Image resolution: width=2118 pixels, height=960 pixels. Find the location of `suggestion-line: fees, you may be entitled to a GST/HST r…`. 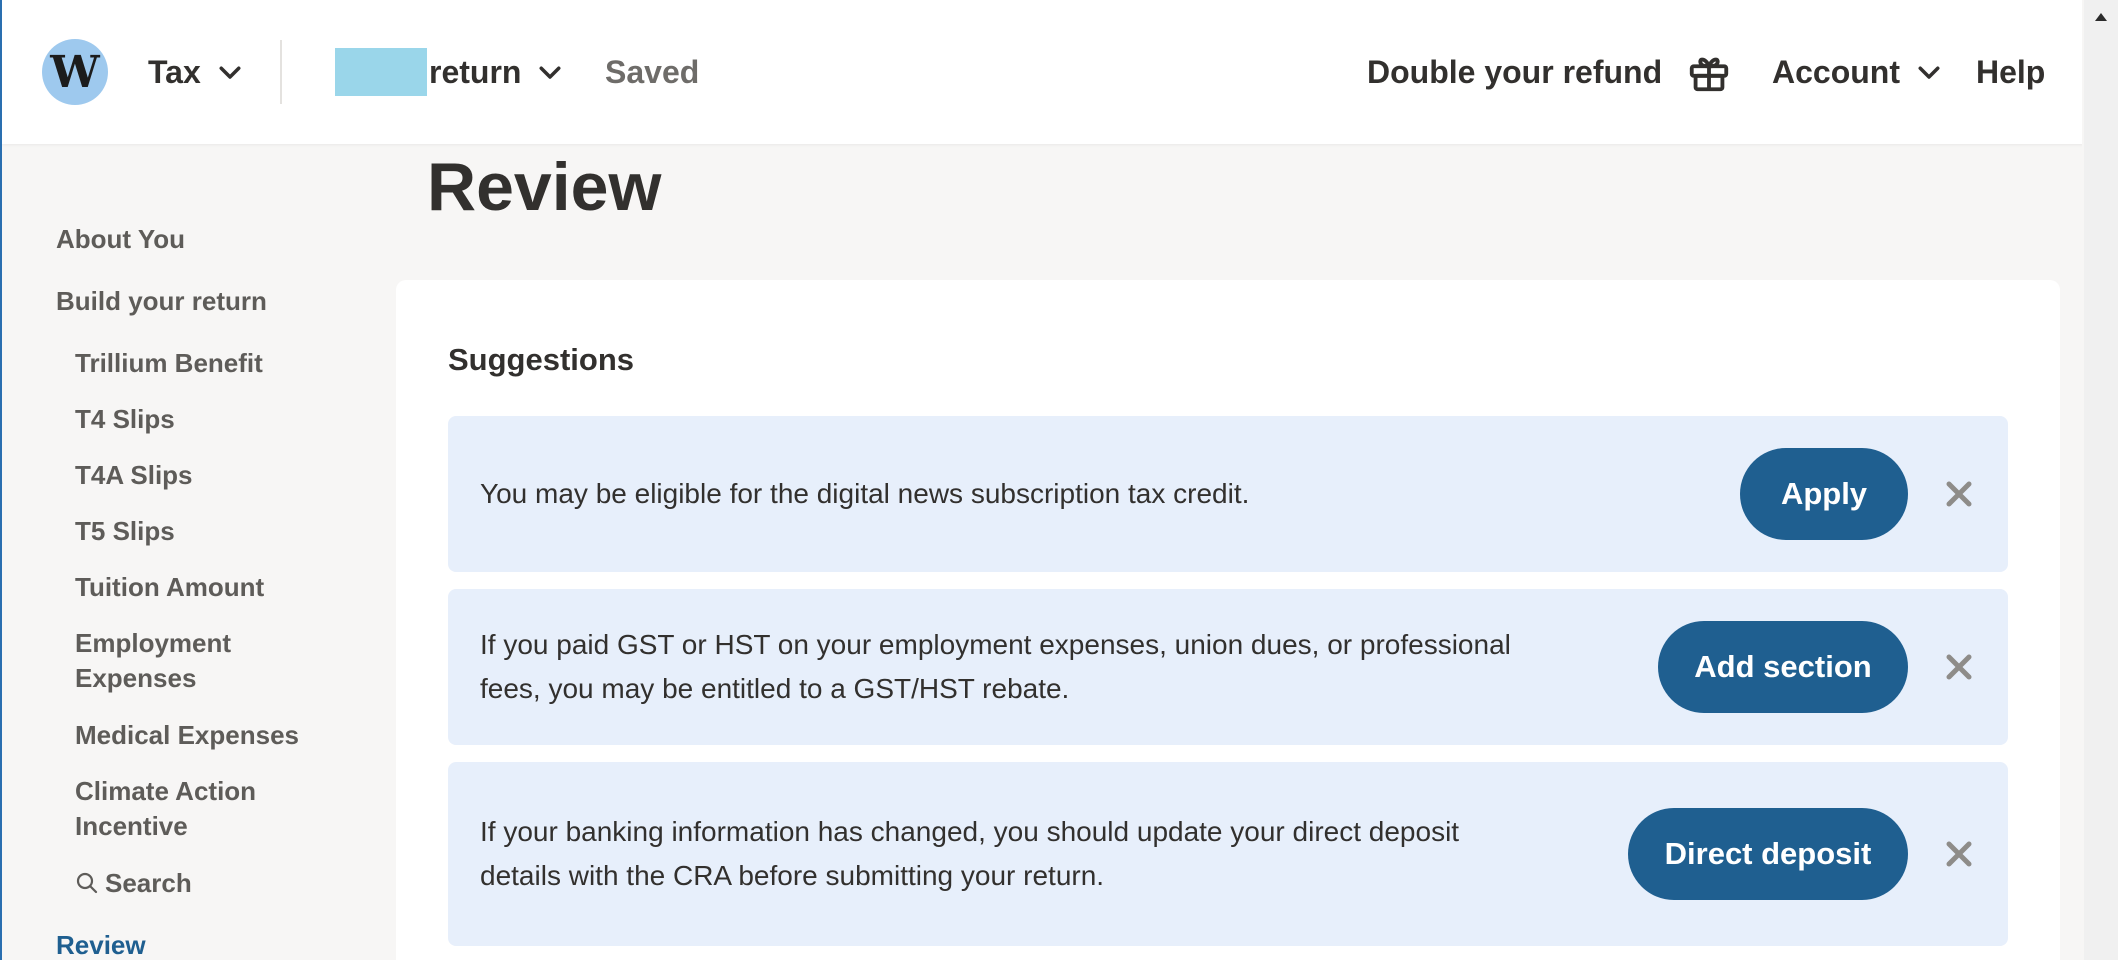

suggestion-line: fees, you may be entitled to a GST/HST r… is located at coordinates (775, 688).